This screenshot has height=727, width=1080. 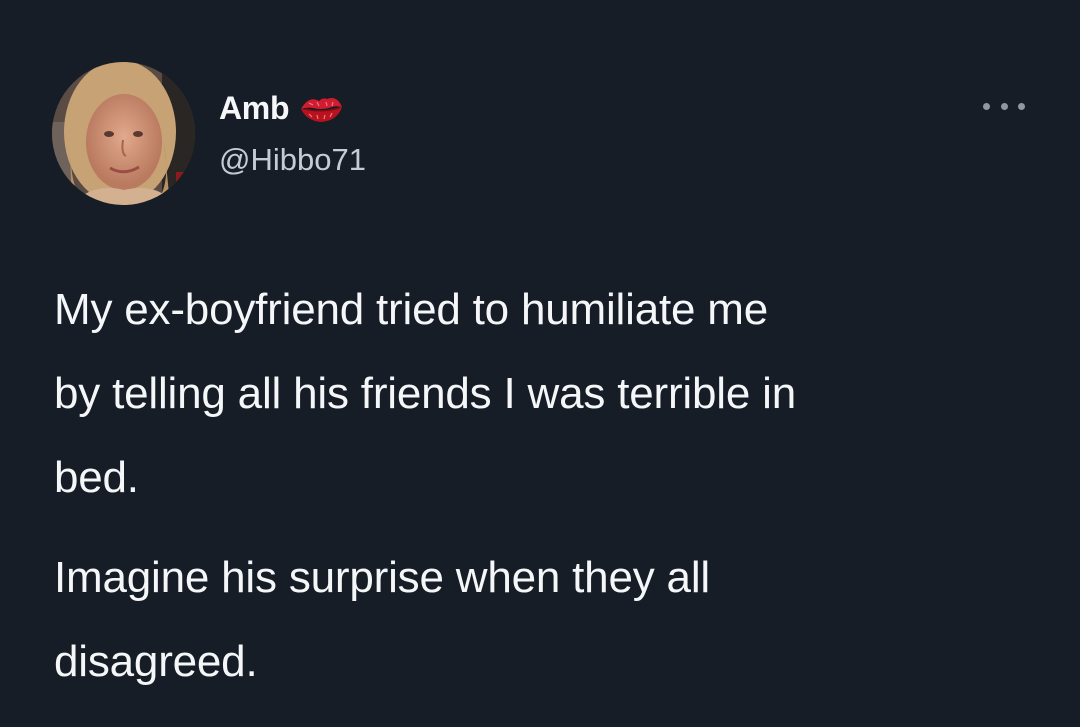 I want to click on display-name: Amb, so click(x=254, y=108).